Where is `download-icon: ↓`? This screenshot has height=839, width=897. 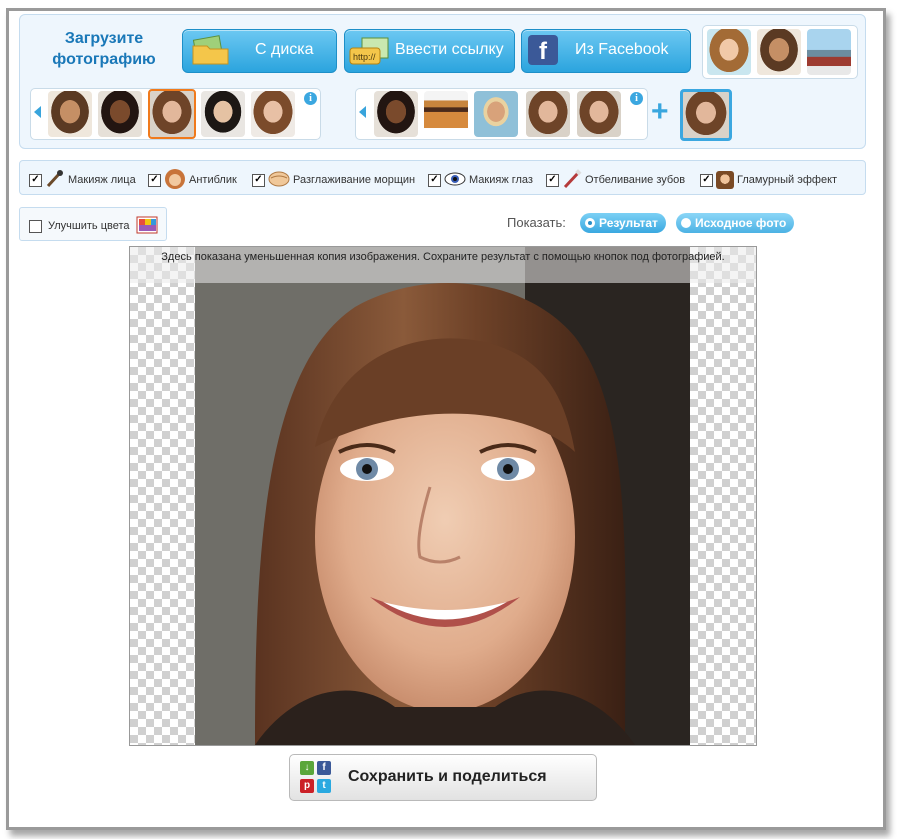 download-icon: ↓ is located at coordinates (307, 768).